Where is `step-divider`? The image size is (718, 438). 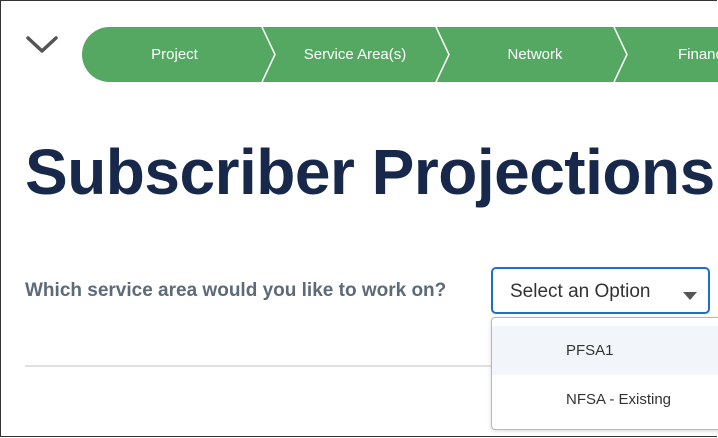 step-divider is located at coordinates (620, 54).